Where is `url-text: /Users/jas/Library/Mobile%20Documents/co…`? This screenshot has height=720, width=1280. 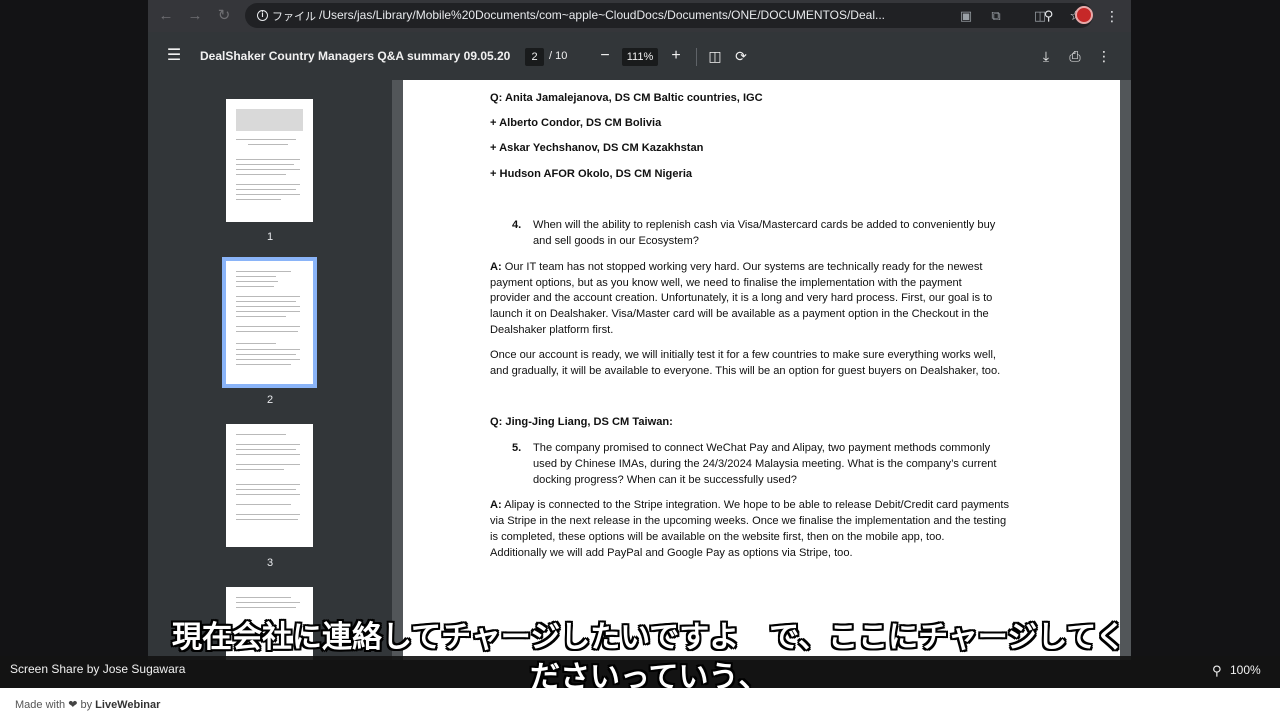 url-text: /Users/jas/Library/Mobile%20Documents/co… is located at coordinates (619, 15).